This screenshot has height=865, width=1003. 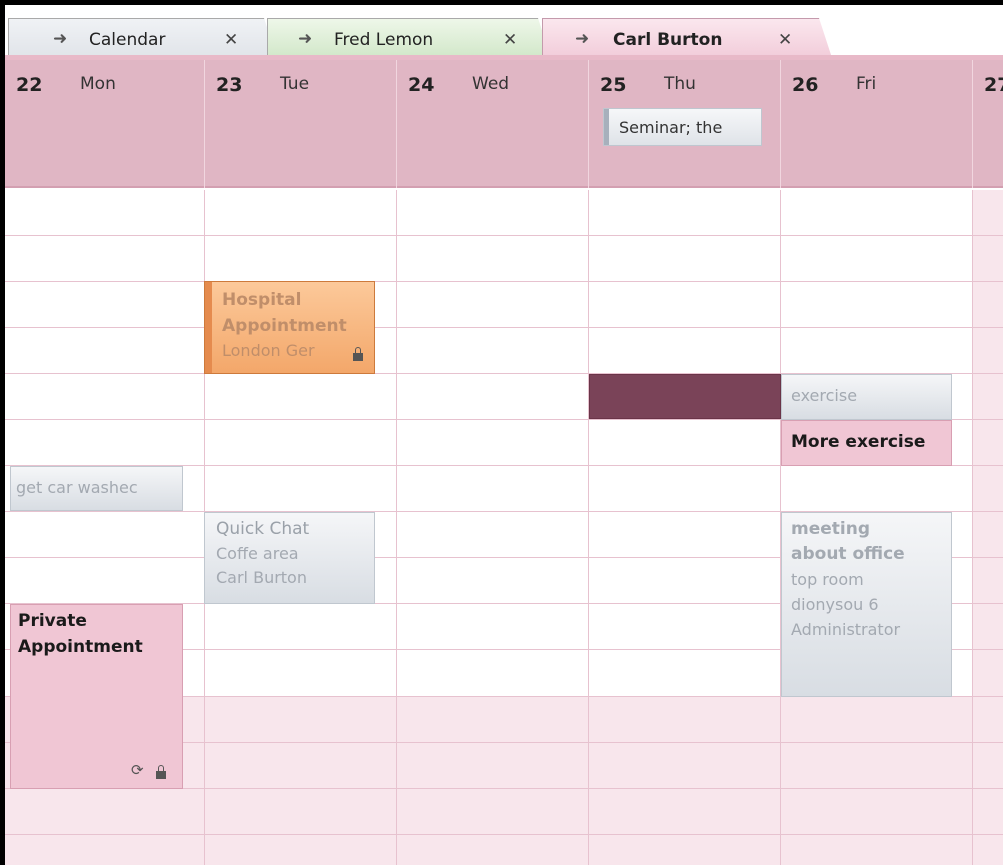 What do you see at coordinates (685, 396) in the screenshot?
I see `event-busy-block` at bounding box center [685, 396].